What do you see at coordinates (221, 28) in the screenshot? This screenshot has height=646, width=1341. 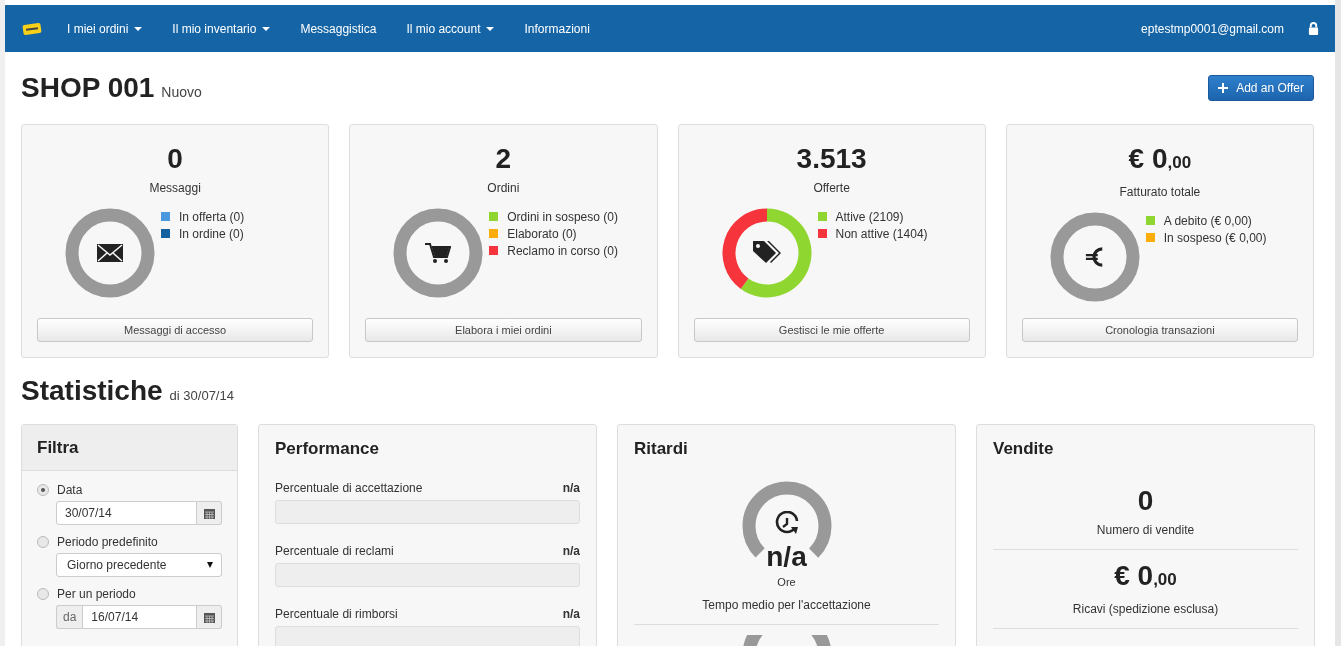 I see `nav-menu-item: Il mio inventario` at bounding box center [221, 28].